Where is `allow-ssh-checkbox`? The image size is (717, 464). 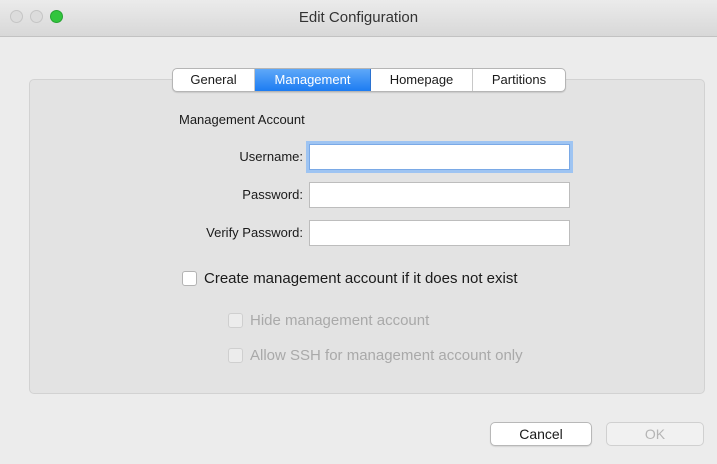 allow-ssh-checkbox is located at coordinates (235, 355).